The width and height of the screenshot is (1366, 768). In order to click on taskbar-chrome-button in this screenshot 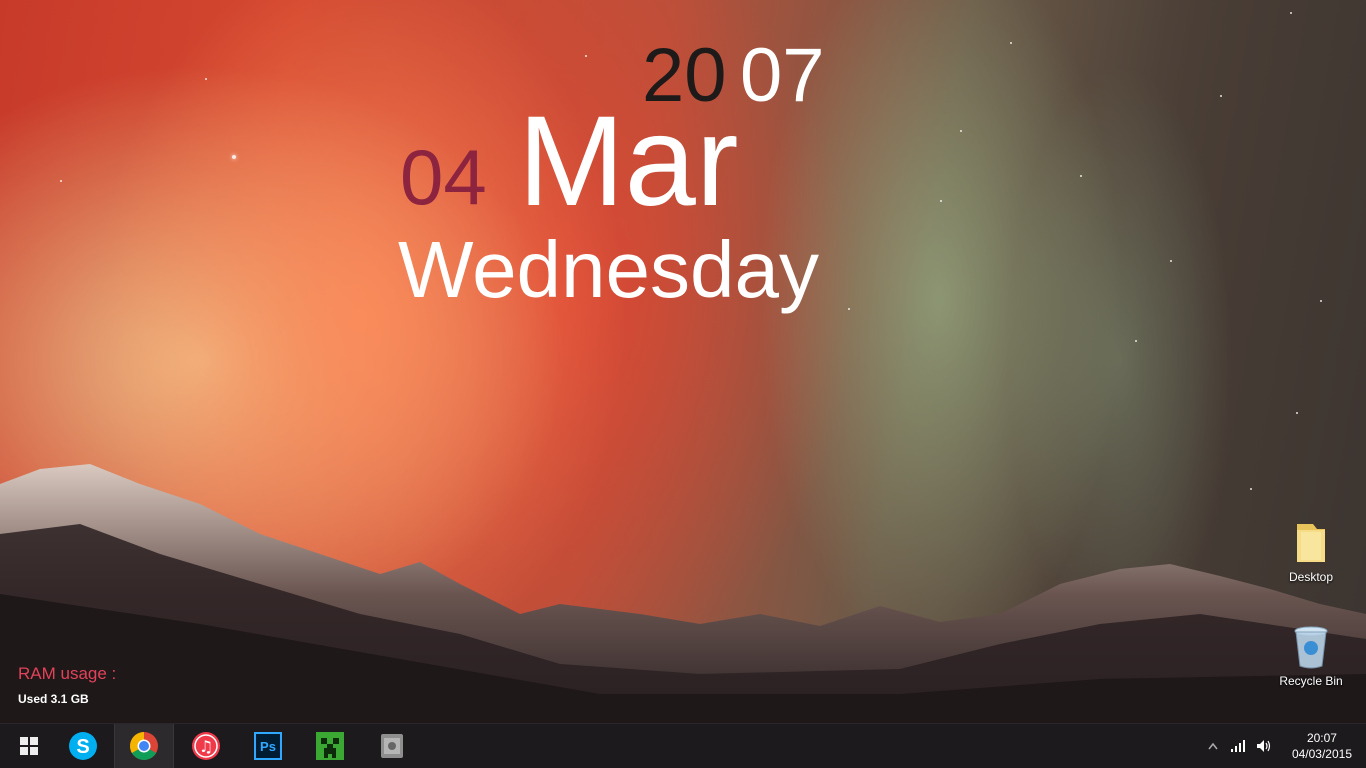, I will do `click(144, 746)`.